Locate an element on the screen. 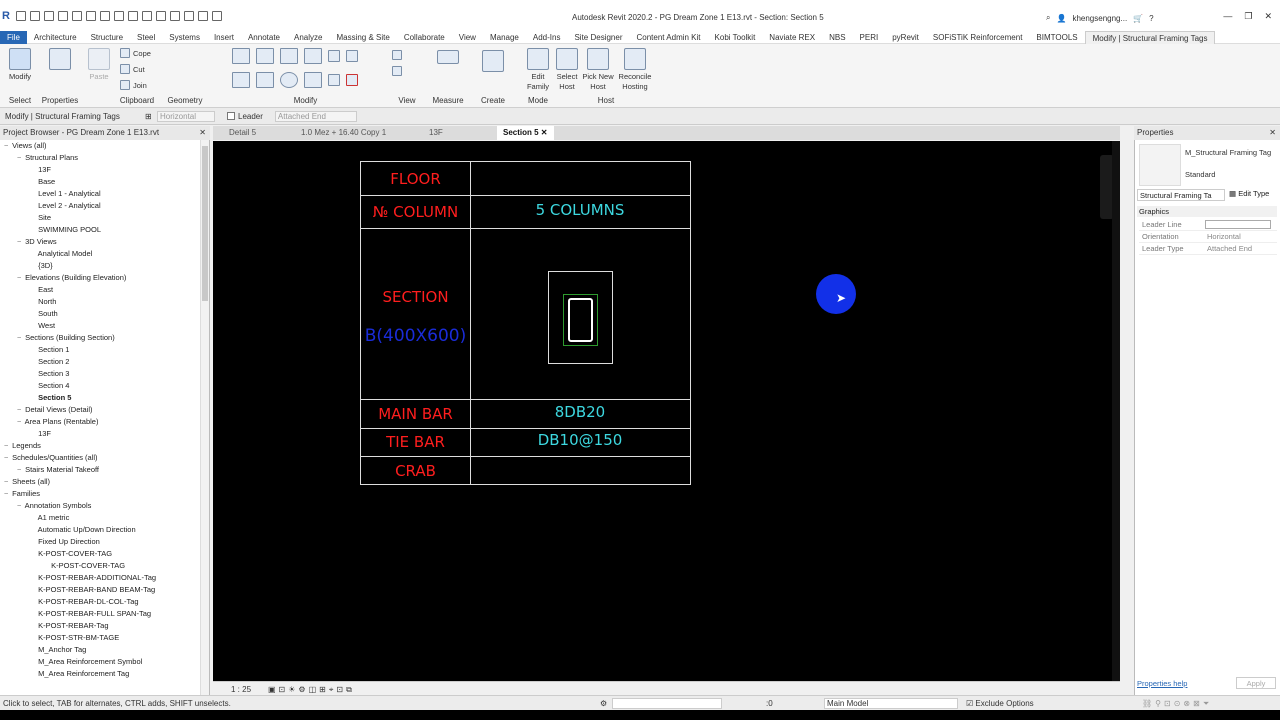 This screenshot has width=1280, height=720. join-button: Join is located at coordinates (133, 85).